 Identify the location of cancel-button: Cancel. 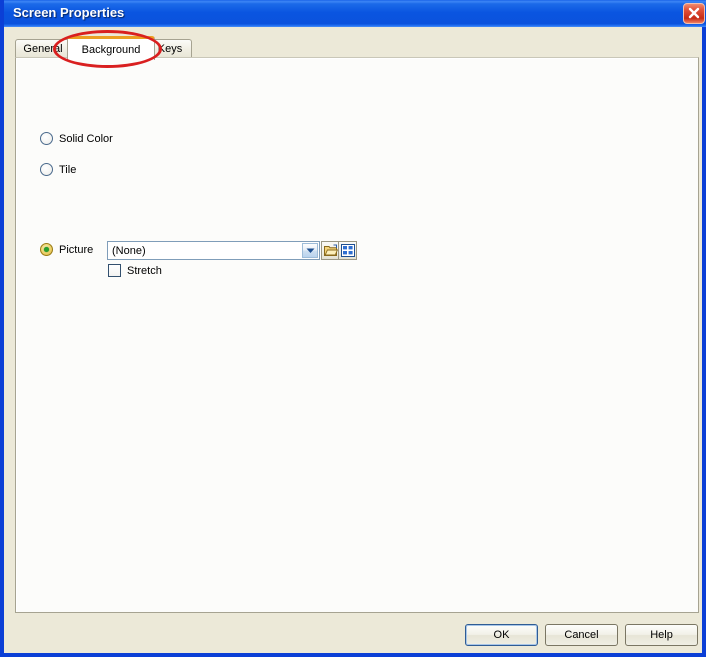
(581, 635).